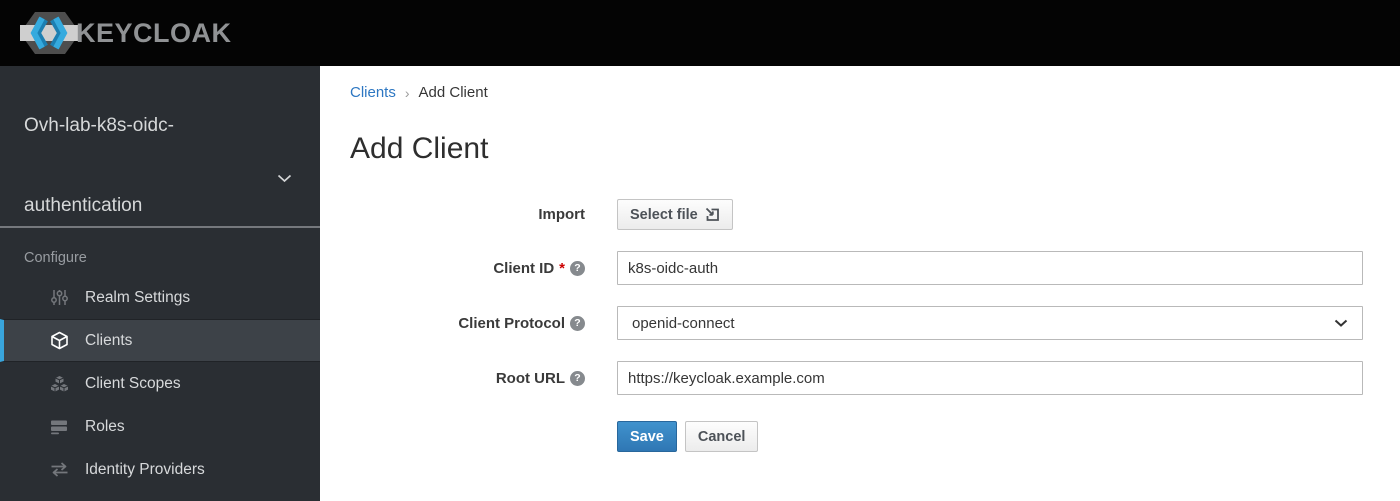 This screenshot has width=1400, height=501. I want to click on exchange-icon, so click(59, 469).